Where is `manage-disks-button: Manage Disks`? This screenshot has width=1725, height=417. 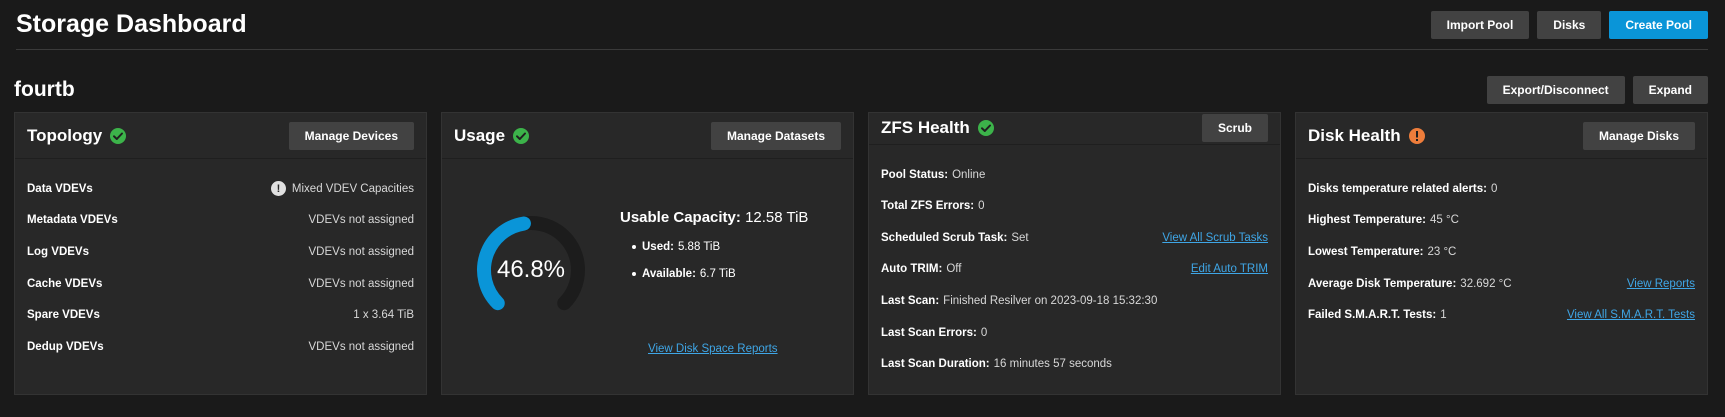
manage-disks-button: Manage Disks is located at coordinates (1638, 135).